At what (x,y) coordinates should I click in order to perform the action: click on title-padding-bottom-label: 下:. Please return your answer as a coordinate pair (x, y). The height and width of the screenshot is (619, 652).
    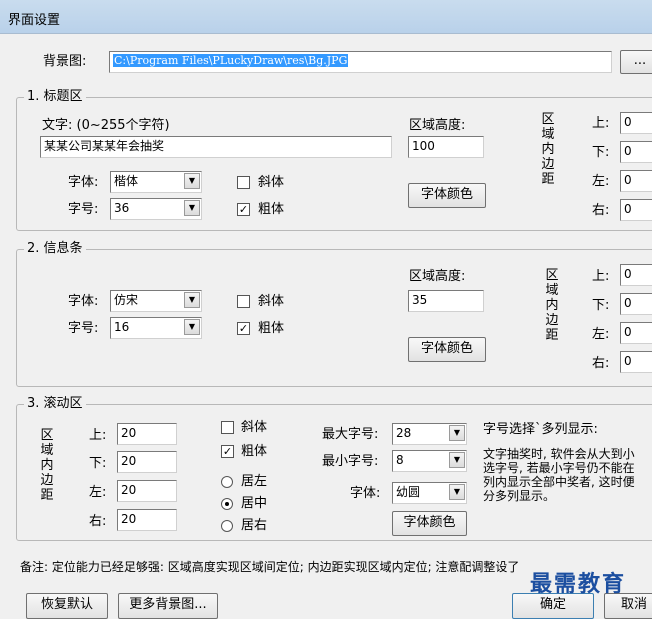
    Looking at the image, I should click on (601, 152).